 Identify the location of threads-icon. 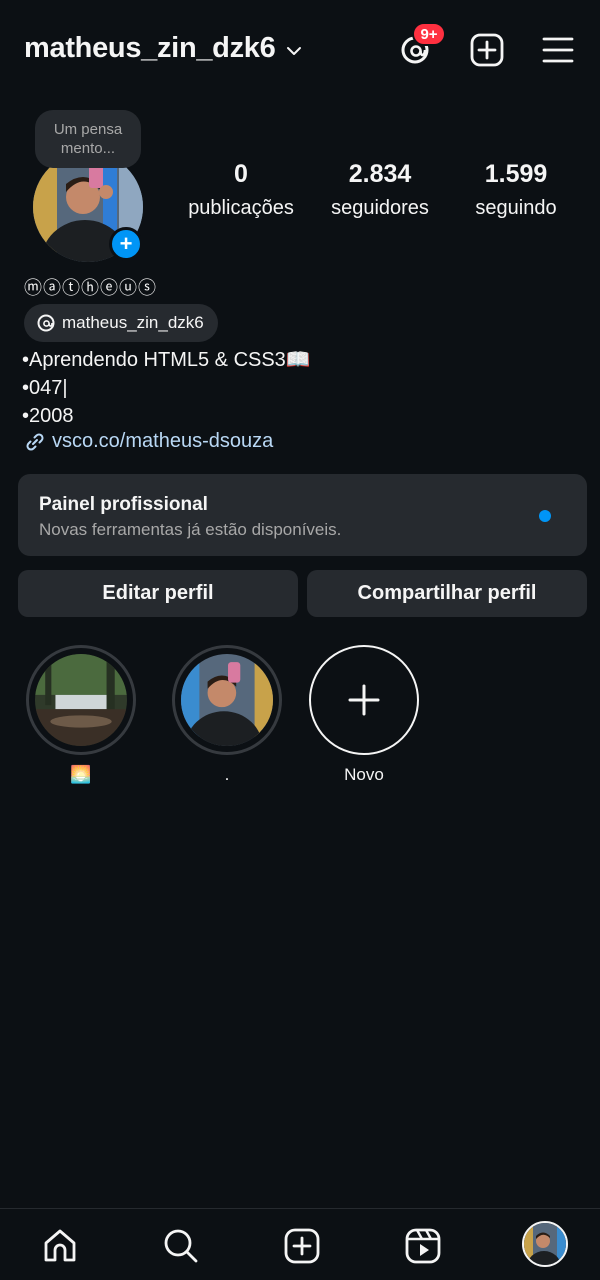
(46, 323).